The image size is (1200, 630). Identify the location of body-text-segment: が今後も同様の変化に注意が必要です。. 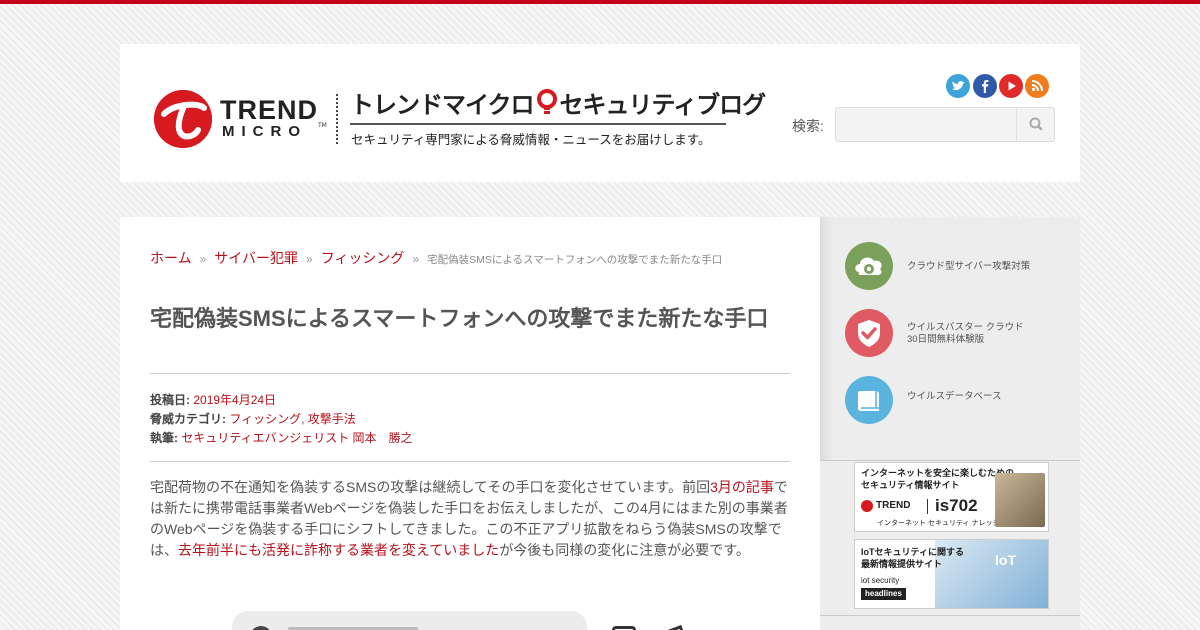
(624, 550).